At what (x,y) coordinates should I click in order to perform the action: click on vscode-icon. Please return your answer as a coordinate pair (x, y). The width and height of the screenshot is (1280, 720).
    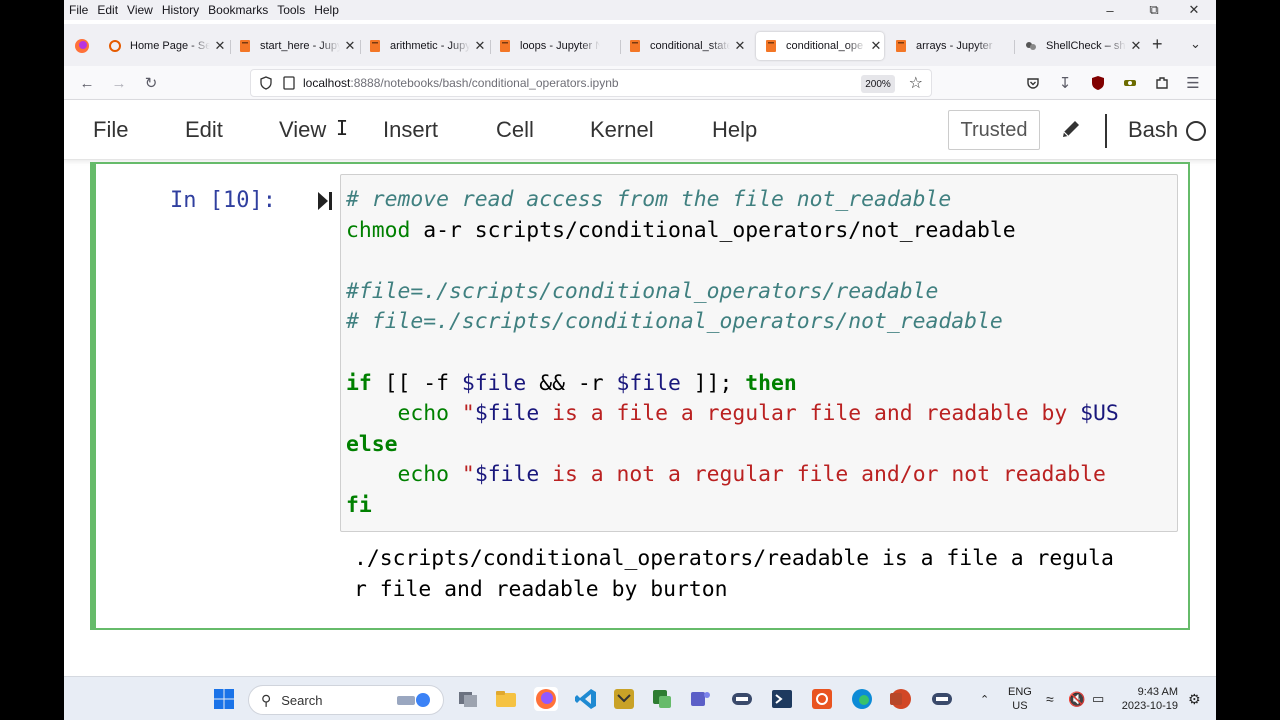
    Looking at the image, I should click on (586, 699).